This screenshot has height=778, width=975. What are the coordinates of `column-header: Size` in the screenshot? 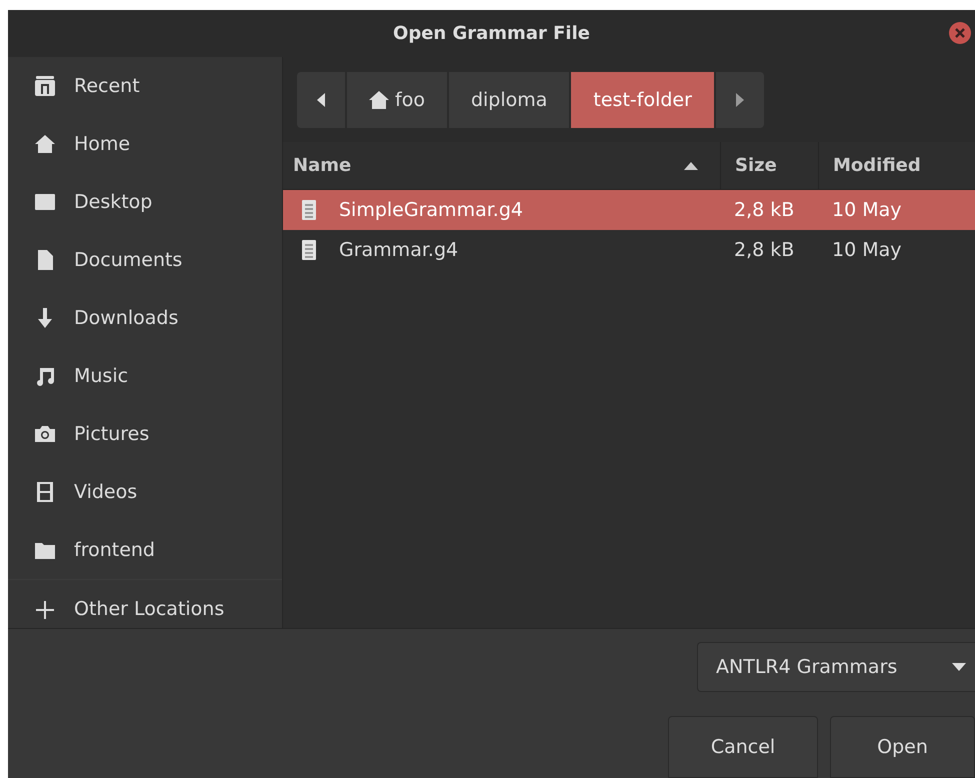 It's located at (769, 165).